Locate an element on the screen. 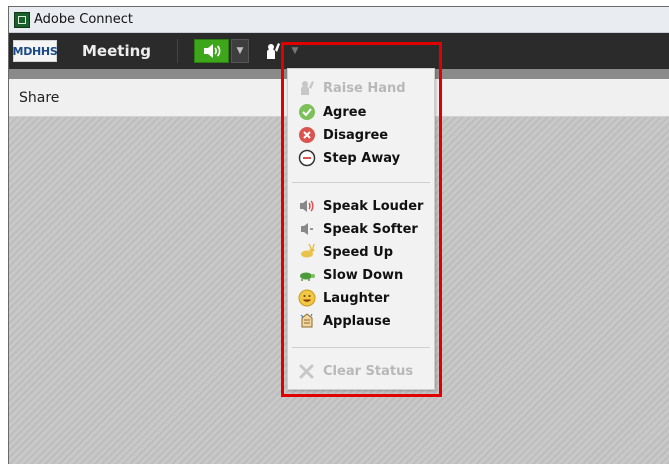 The height and width of the screenshot is (464, 669). share-pod-title: Share is located at coordinates (39, 97).